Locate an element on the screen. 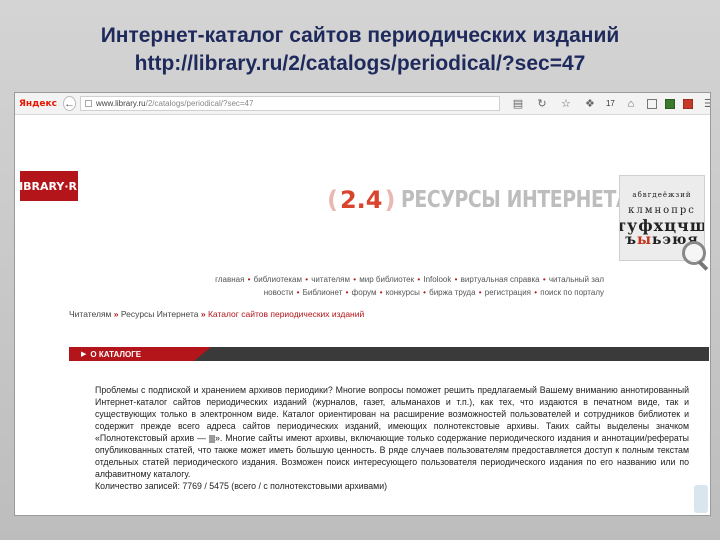 Image resolution: width=720 pixels, height=540 pixels. banner-paren-open: ( is located at coordinates (332, 200).